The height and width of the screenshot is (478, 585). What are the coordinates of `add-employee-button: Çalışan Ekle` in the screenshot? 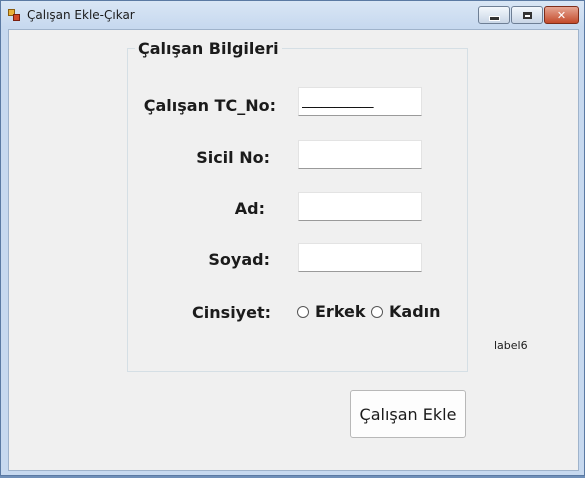 It's located at (408, 414).